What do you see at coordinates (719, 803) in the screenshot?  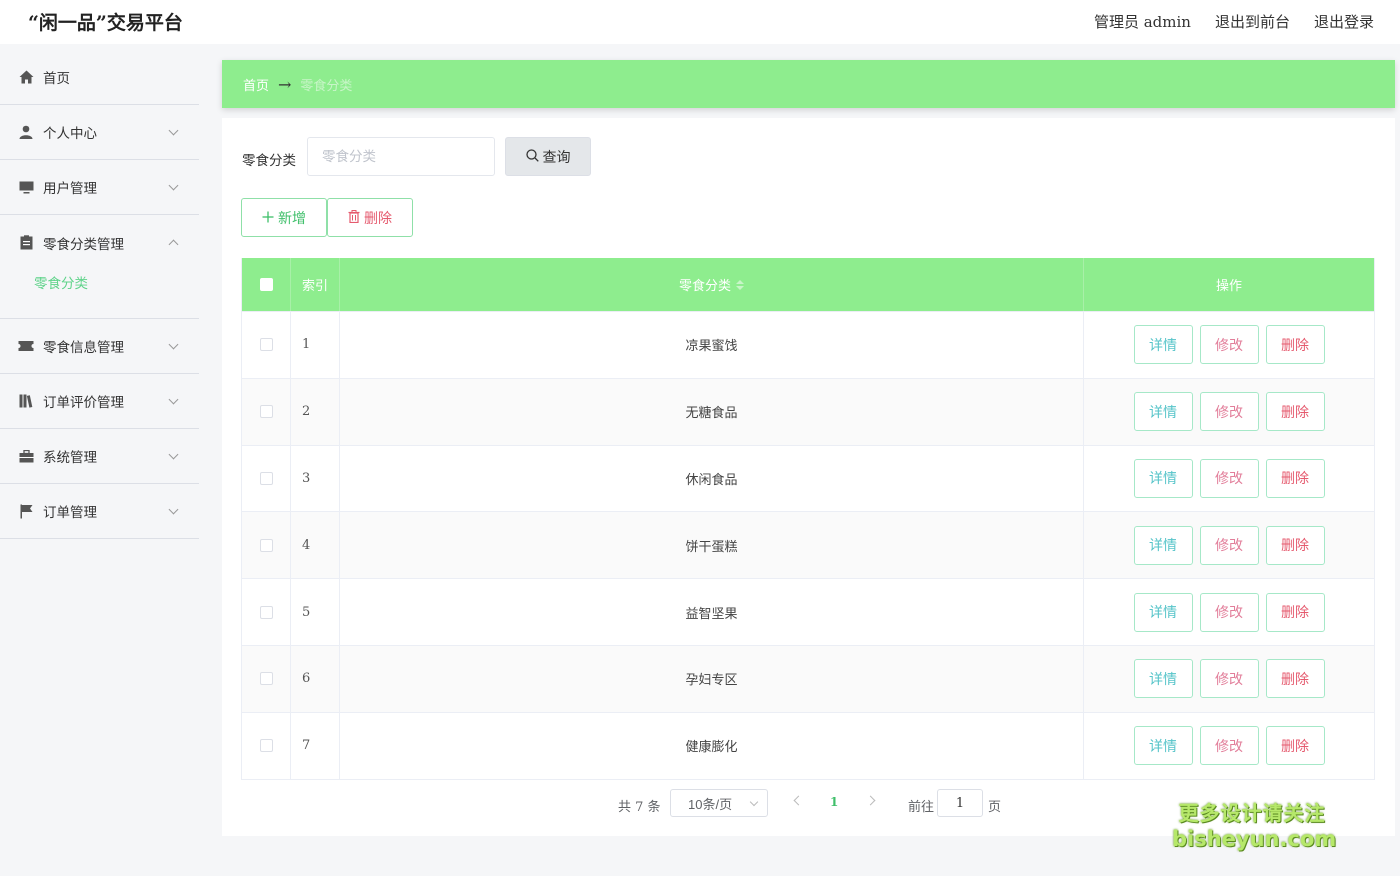 I see `page-size-select: 10条/页` at bounding box center [719, 803].